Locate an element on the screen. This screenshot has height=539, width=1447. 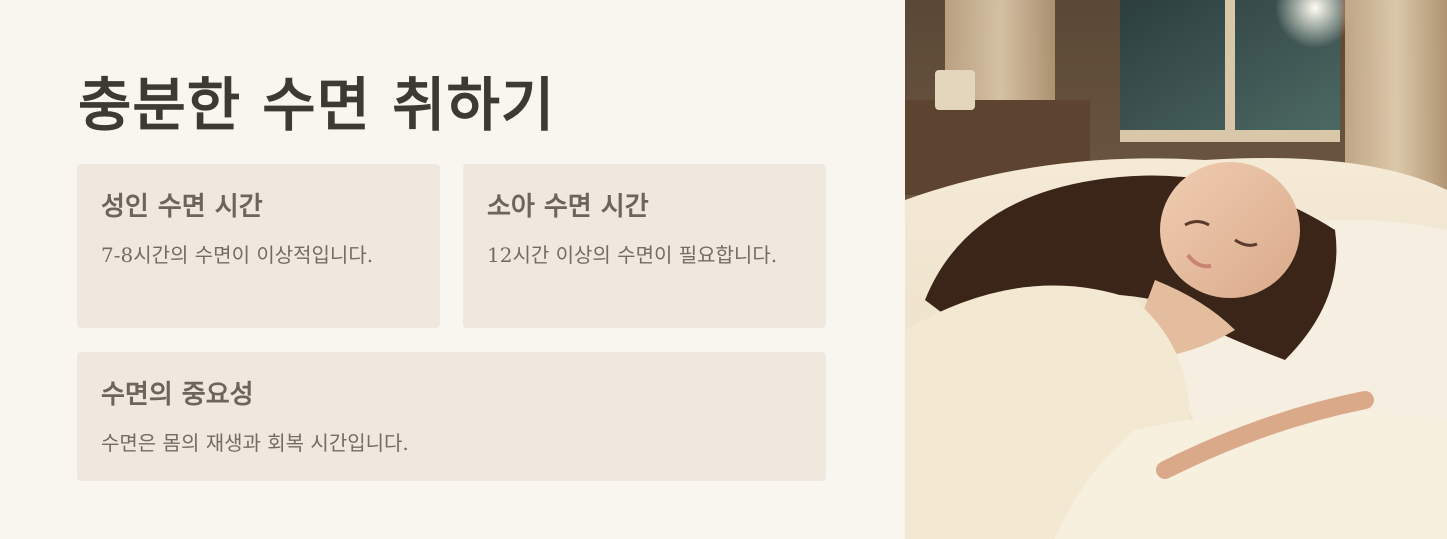
card-title: 성인 수면 시간 is located at coordinates (182, 207).